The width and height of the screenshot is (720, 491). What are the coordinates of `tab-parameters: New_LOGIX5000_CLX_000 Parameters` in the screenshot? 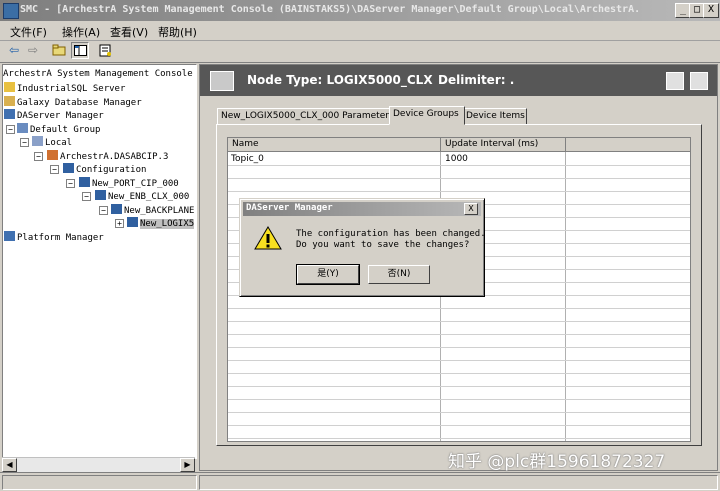 It's located at (305, 116).